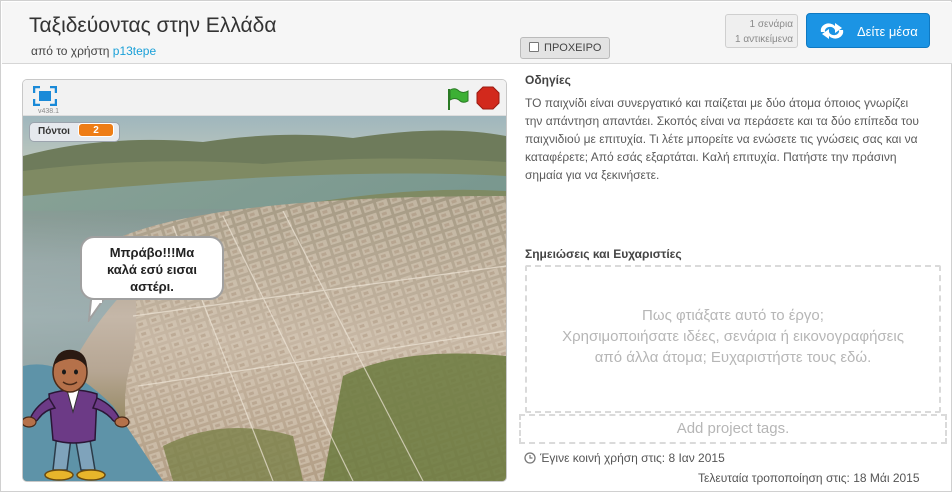  Describe the element at coordinates (152, 286) in the screenshot. I see `speech-line-3: αστέρι.` at that location.